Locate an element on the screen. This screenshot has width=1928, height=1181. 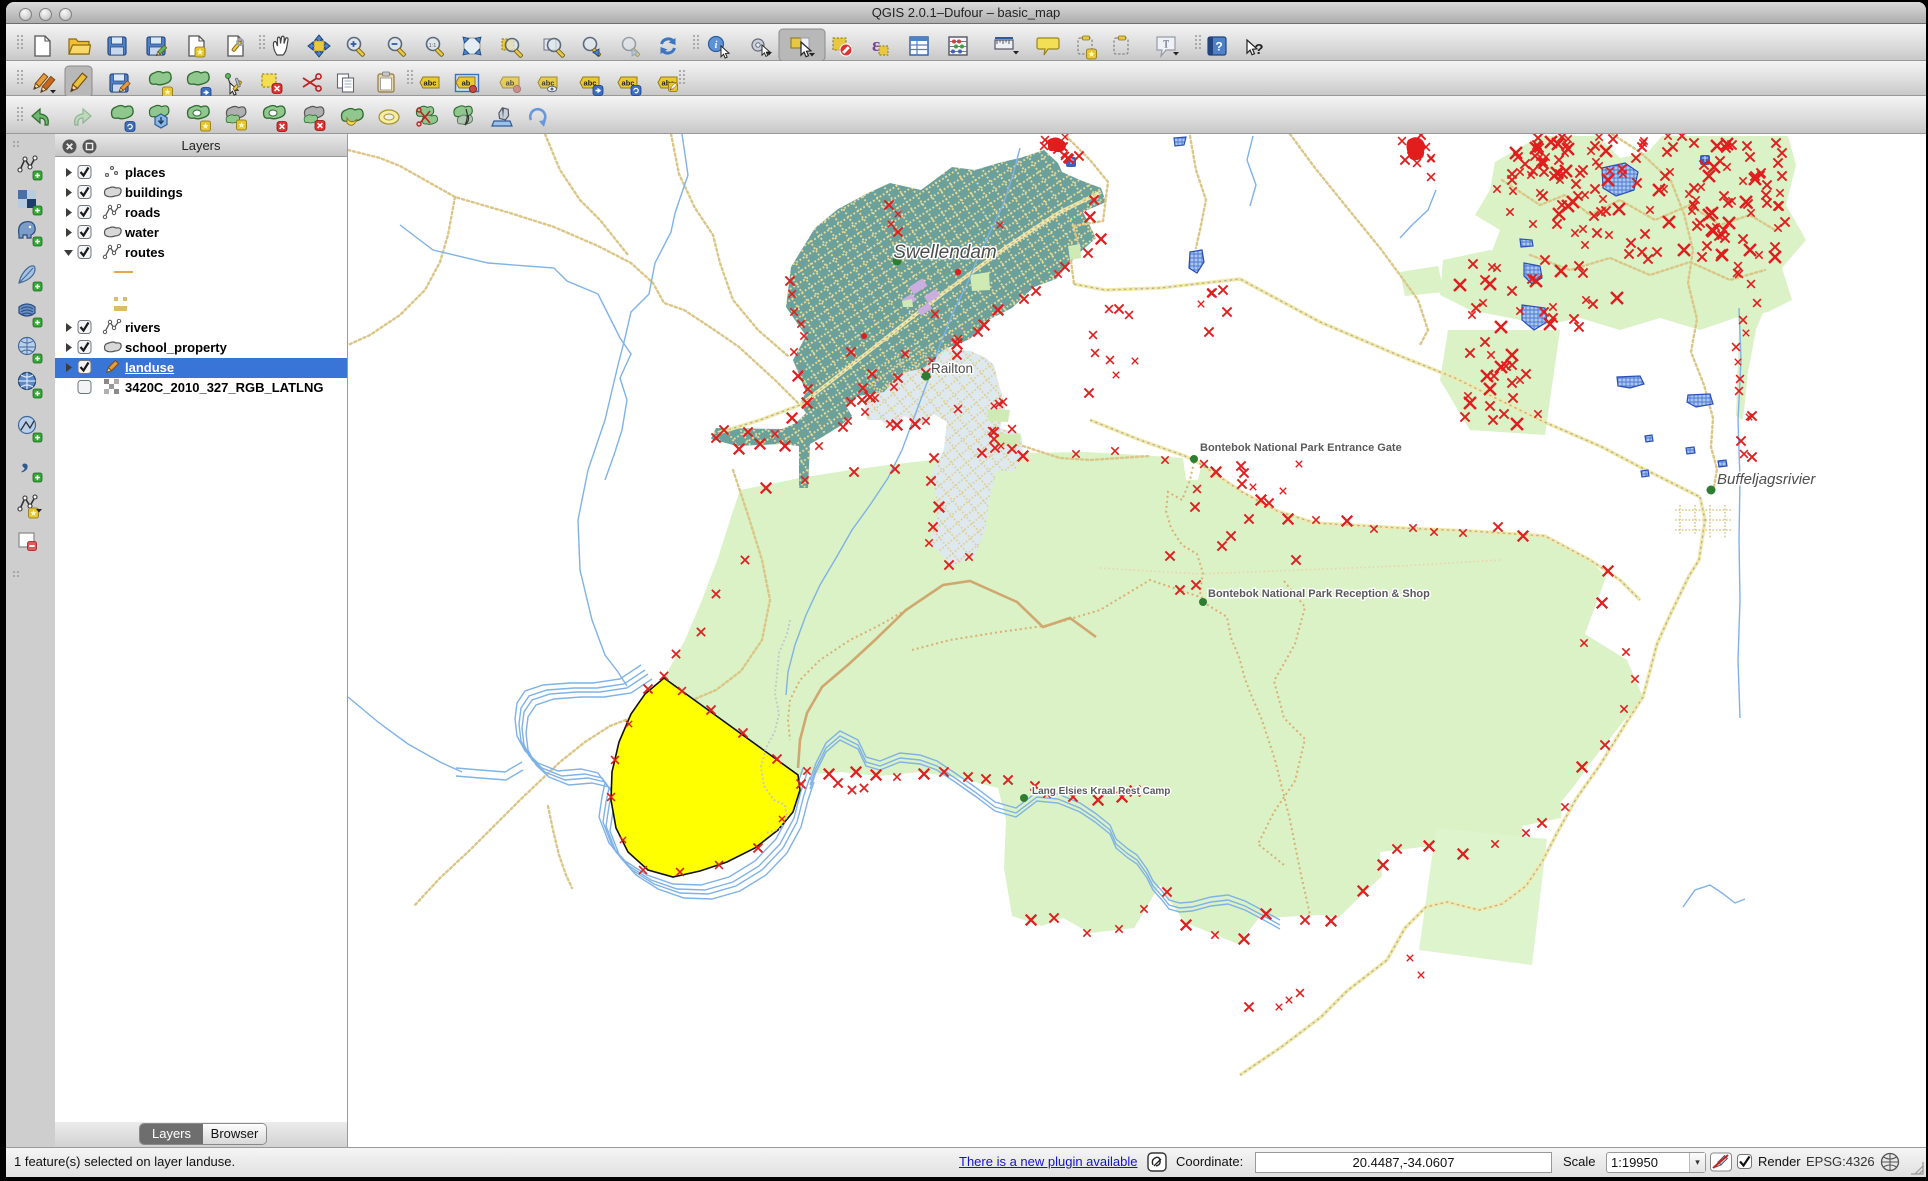
svg-text: abc is located at coordinates (430, 83).